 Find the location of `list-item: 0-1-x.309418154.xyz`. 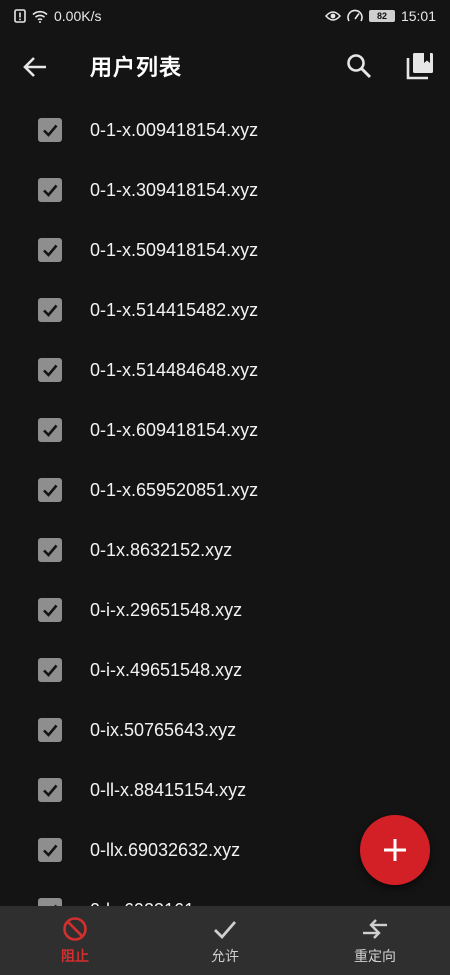

list-item: 0-1-x.309418154.xyz is located at coordinates (225, 190).